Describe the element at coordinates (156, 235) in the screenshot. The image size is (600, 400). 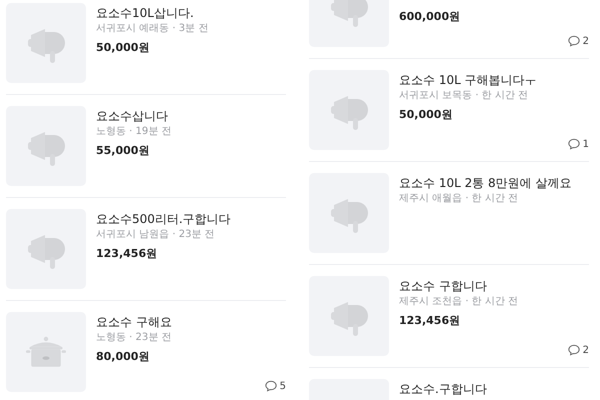
I see `listing-meta: 서귀포시 남원읍 · 23분 전` at that location.